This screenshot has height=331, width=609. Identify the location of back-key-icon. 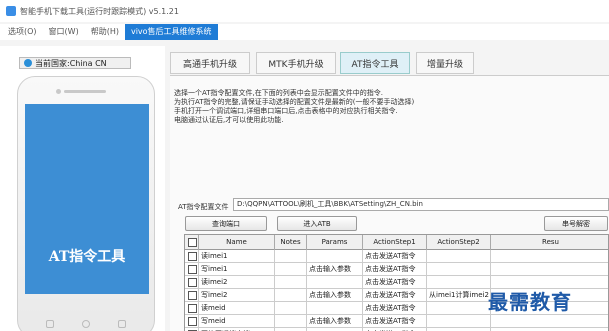
(122, 324).